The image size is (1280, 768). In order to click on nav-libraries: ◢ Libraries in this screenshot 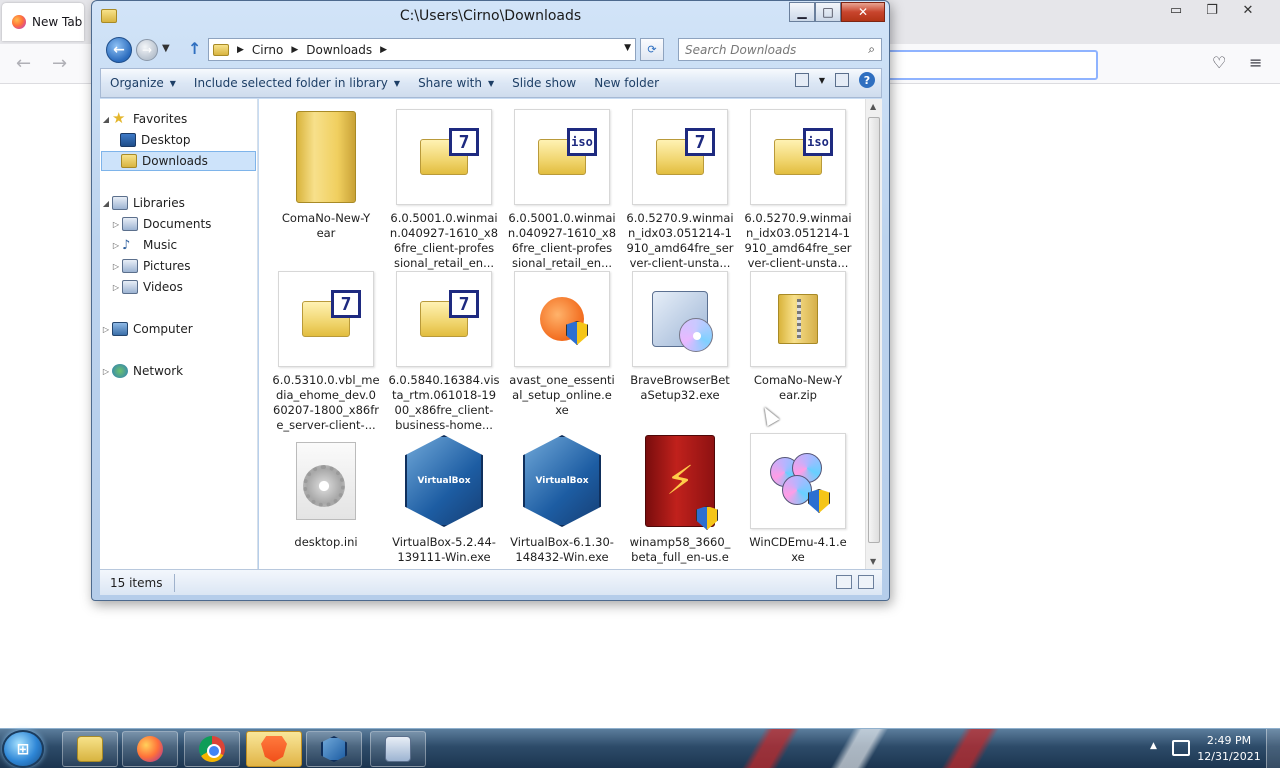, I will do `click(142, 203)`.